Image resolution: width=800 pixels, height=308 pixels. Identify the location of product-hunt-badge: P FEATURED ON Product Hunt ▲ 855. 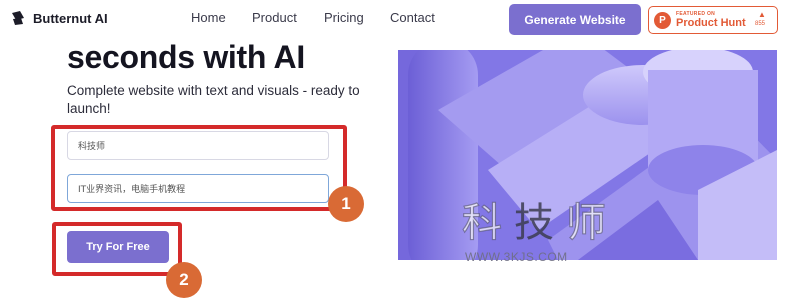
(713, 20).